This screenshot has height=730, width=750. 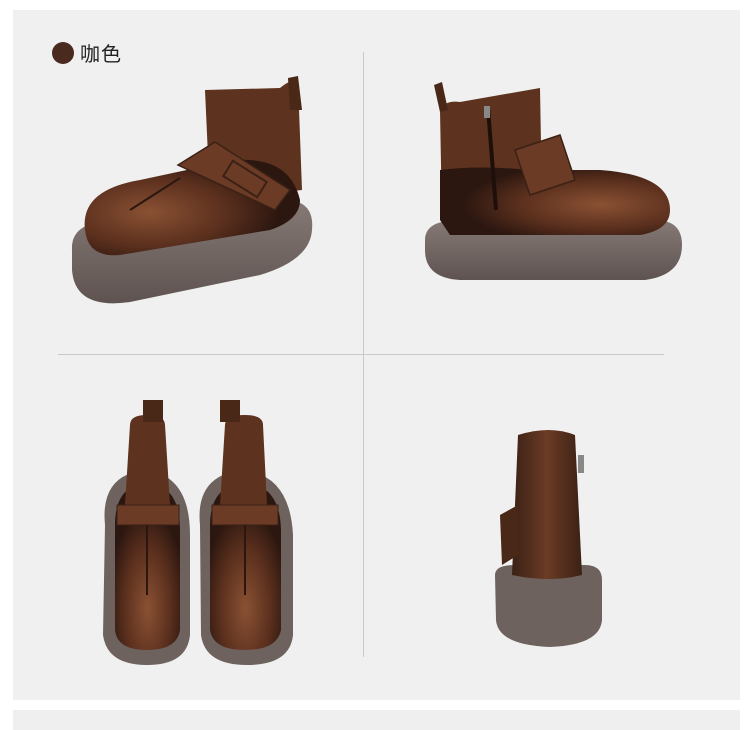 What do you see at coordinates (101, 54) in the screenshot?
I see `color-name: 咖色` at bounding box center [101, 54].